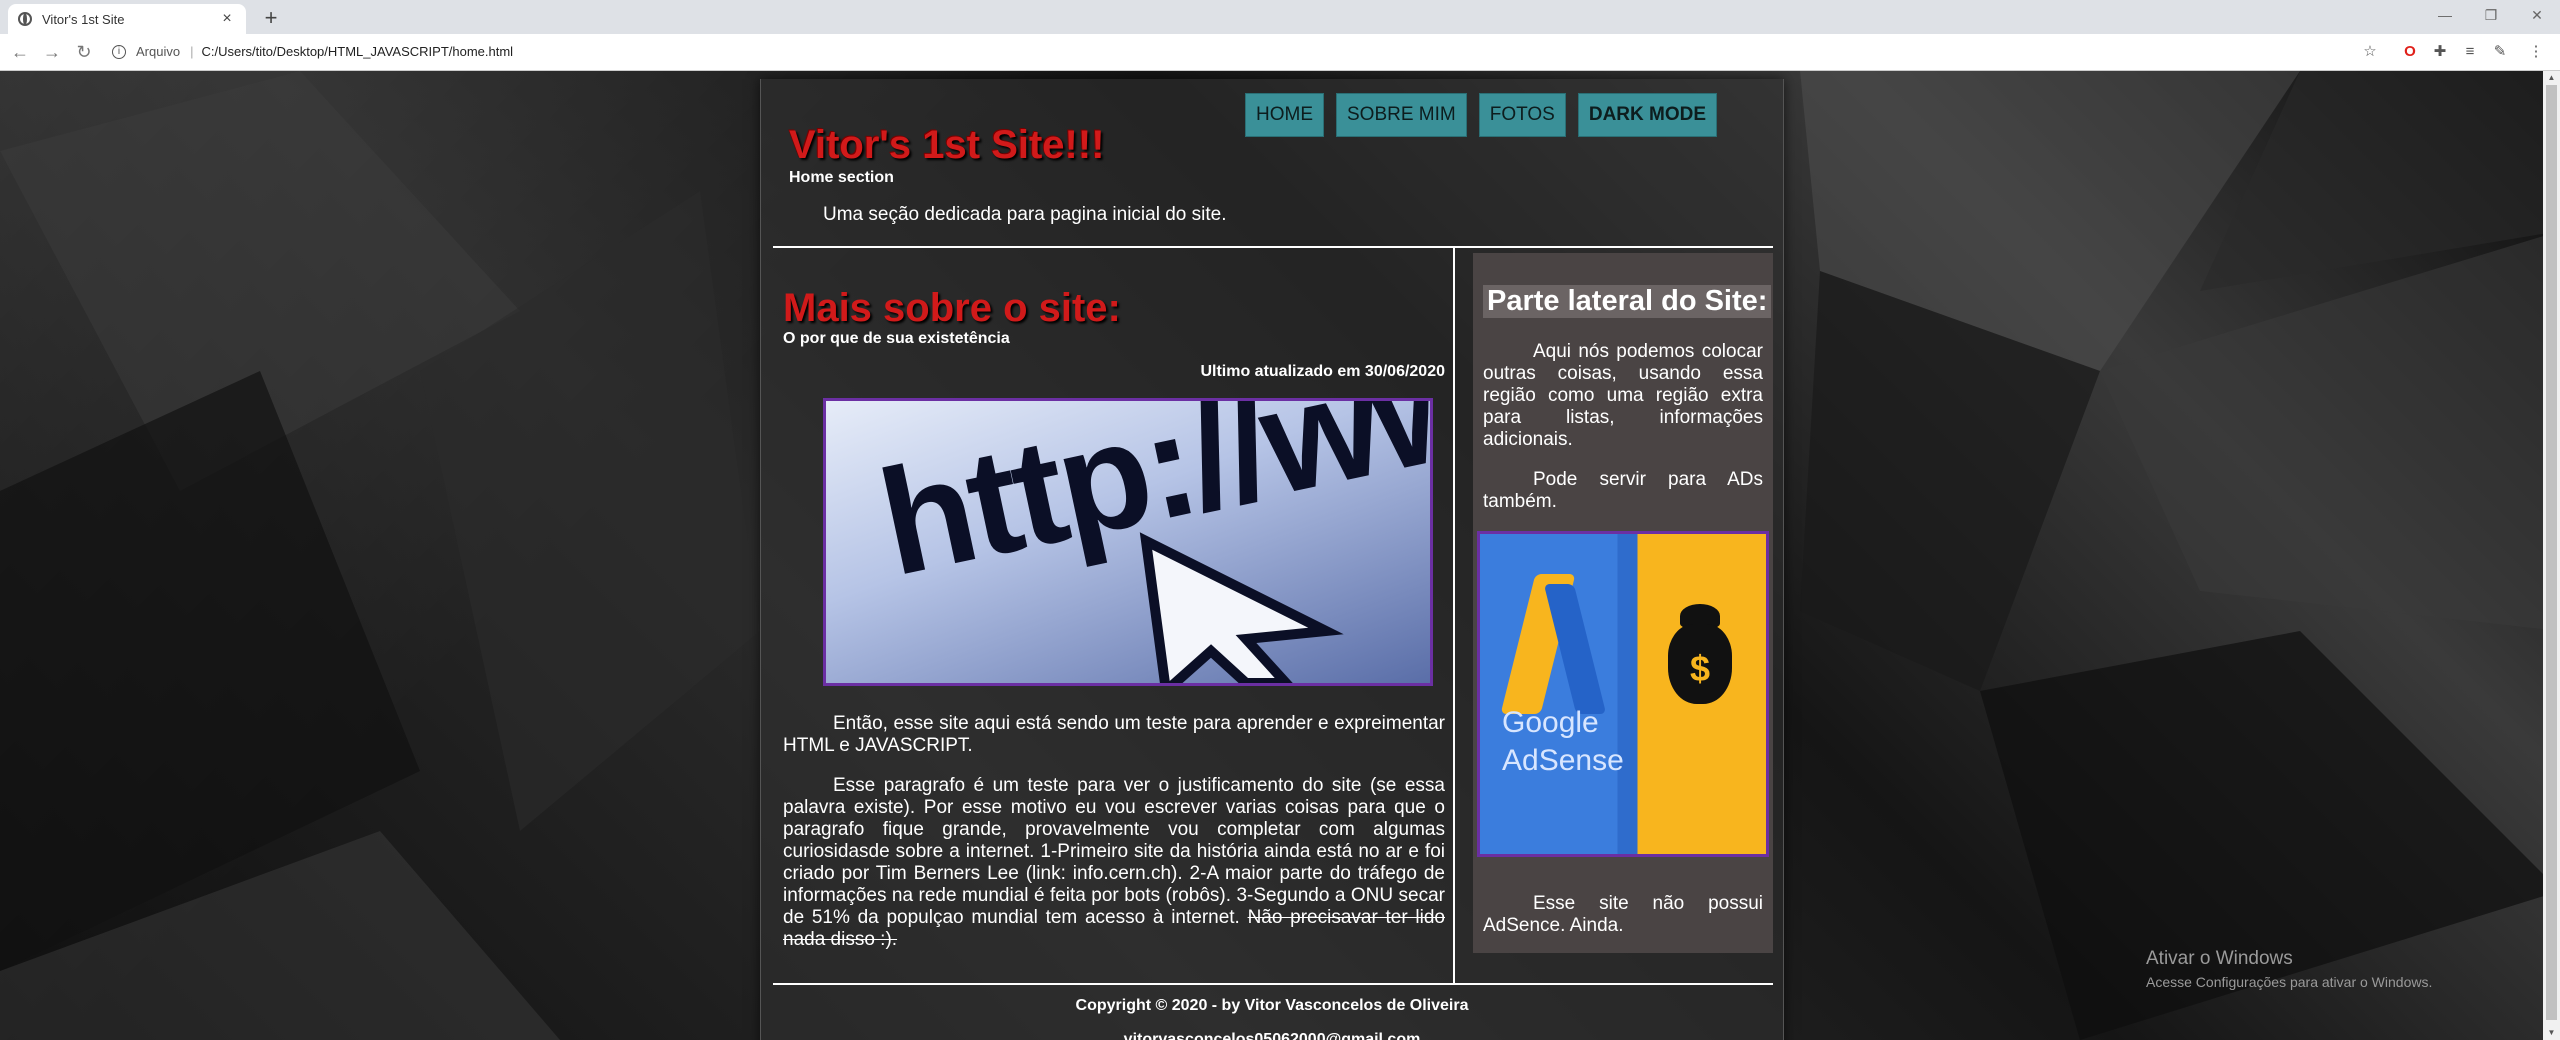 The image size is (2560, 1040). I want to click on menu-home-link: HOME, so click(1284, 115).